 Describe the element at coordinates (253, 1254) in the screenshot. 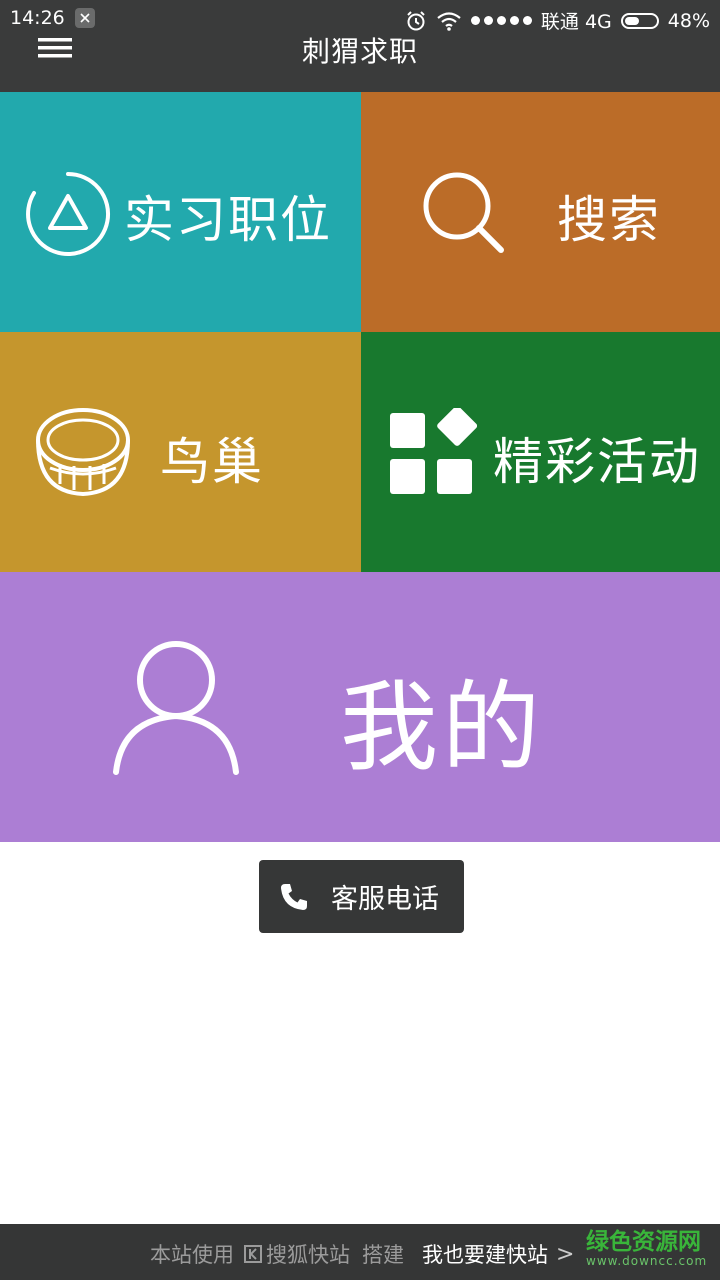

I see `sohu-logo-icon` at that location.